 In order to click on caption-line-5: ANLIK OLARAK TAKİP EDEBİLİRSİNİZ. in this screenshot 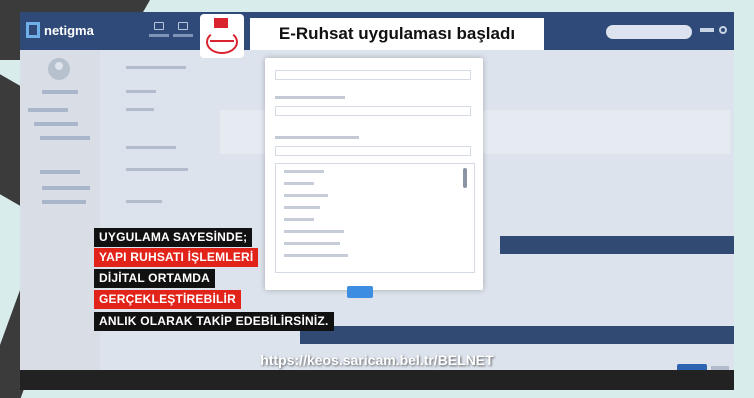, I will do `click(214, 321)`.